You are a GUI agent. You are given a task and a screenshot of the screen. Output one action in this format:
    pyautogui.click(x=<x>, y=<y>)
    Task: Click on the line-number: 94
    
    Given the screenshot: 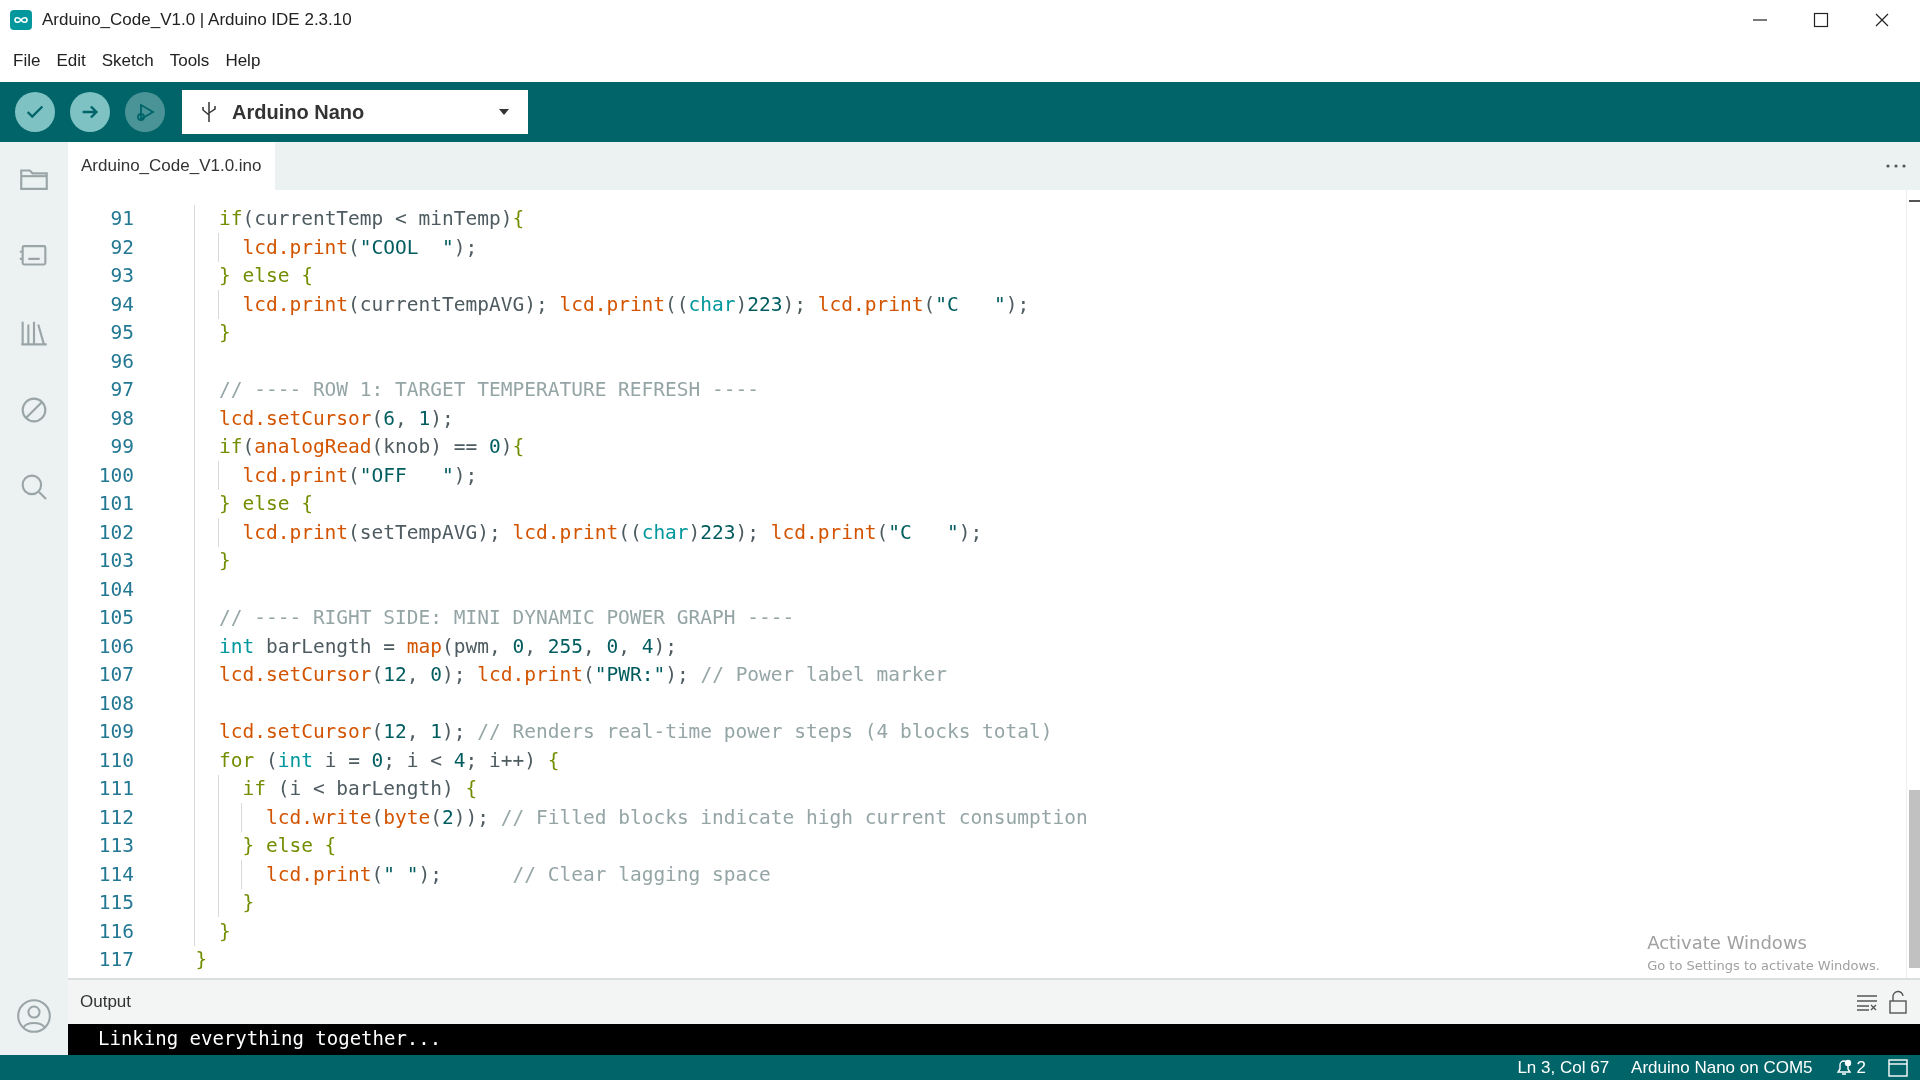 What is the action you would take?
    pyautogui.click(x=121, y=304)
    